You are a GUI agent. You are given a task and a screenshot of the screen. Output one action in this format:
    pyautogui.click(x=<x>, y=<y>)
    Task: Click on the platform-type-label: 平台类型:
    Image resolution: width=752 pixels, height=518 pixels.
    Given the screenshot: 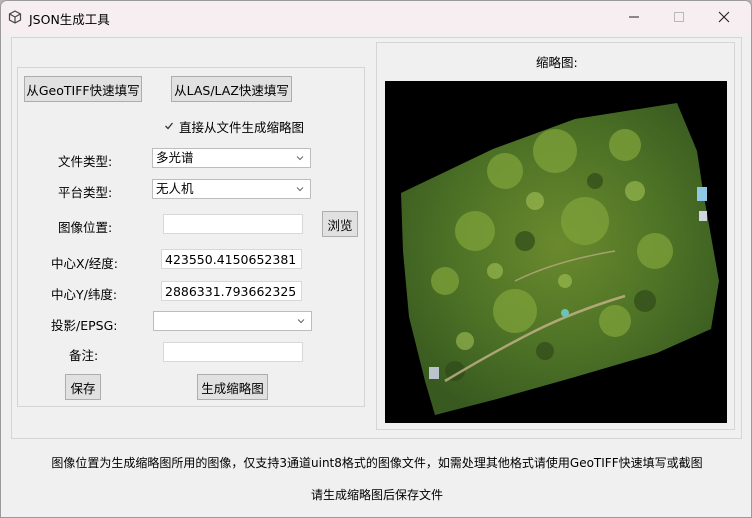 What is the action you would take?
    pyautogui.click(x=85, y=192)
    